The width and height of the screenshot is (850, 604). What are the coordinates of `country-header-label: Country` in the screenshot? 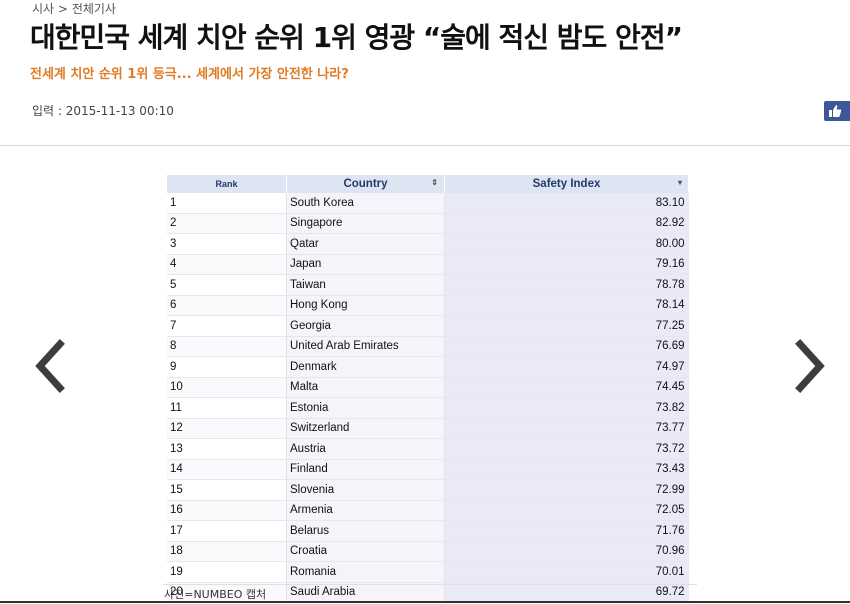 It's located at (365, 184).